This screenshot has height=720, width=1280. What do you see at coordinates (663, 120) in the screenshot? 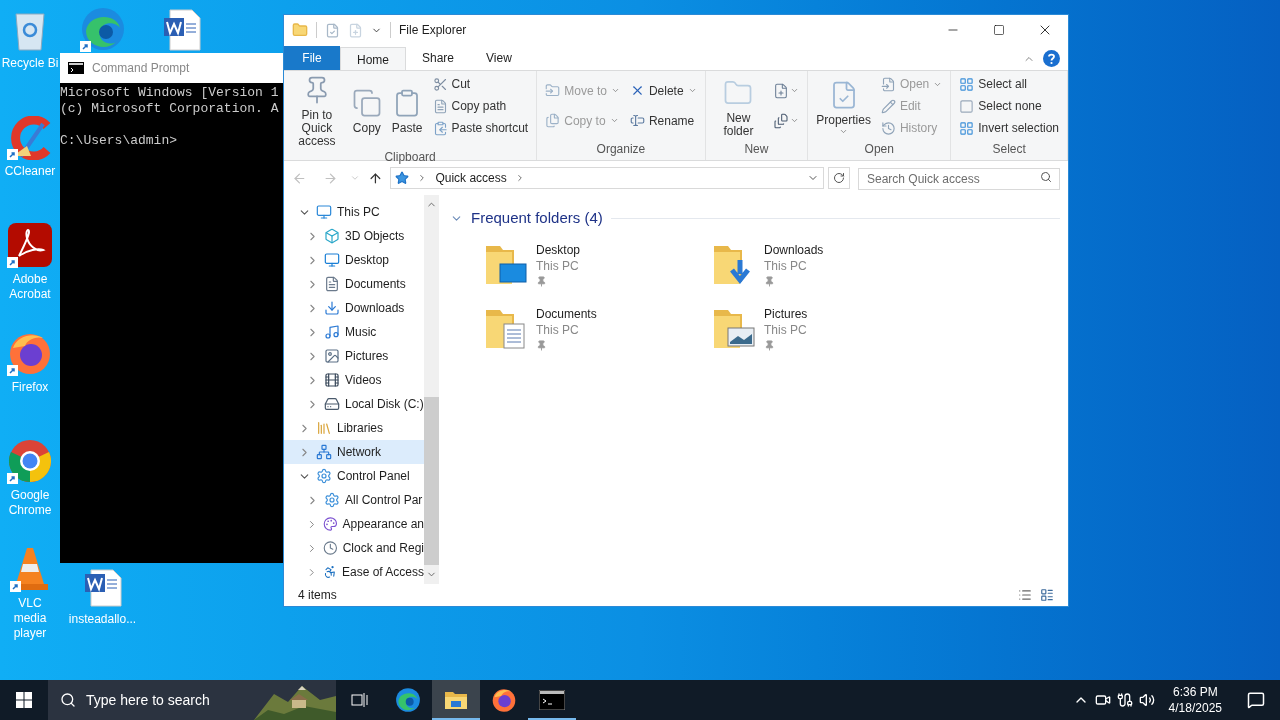
I see `ribbon-button: Rename` at bounding box center [663, 120].